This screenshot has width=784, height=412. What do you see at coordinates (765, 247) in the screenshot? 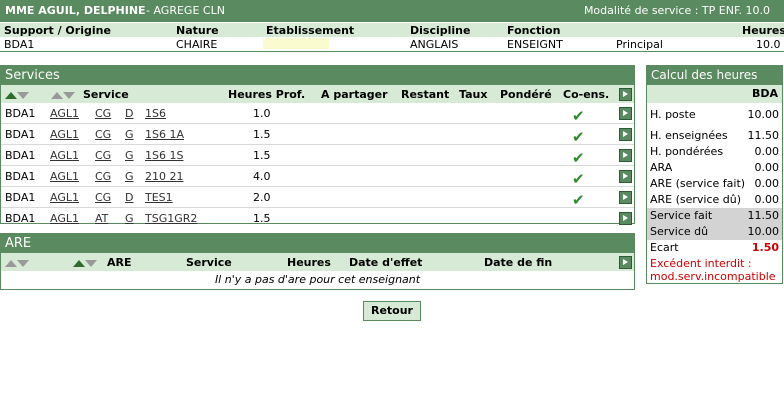
I see `ecart-value: 1.50` at bounding box center [765, 247].